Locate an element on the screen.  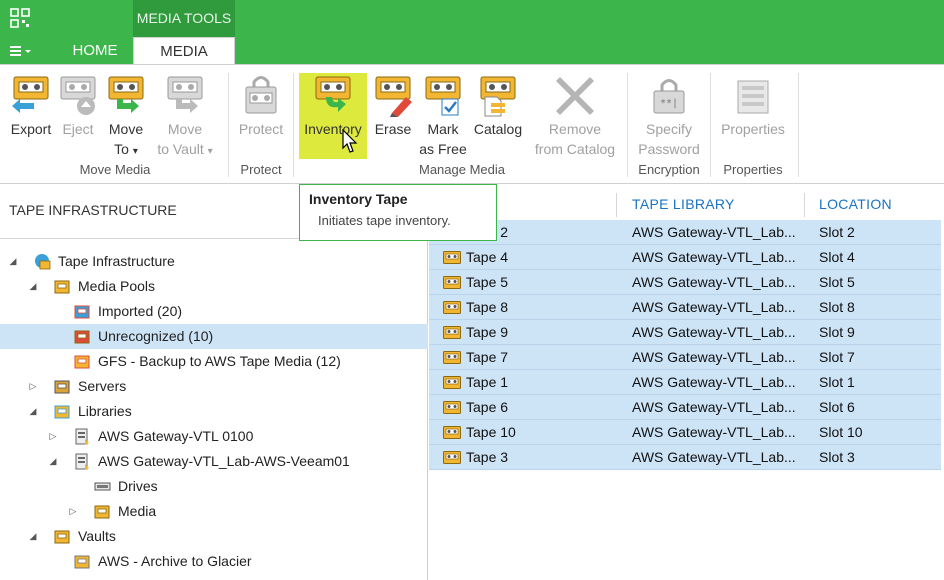
tree-item-label: Media is located at coordinates (137, 511).